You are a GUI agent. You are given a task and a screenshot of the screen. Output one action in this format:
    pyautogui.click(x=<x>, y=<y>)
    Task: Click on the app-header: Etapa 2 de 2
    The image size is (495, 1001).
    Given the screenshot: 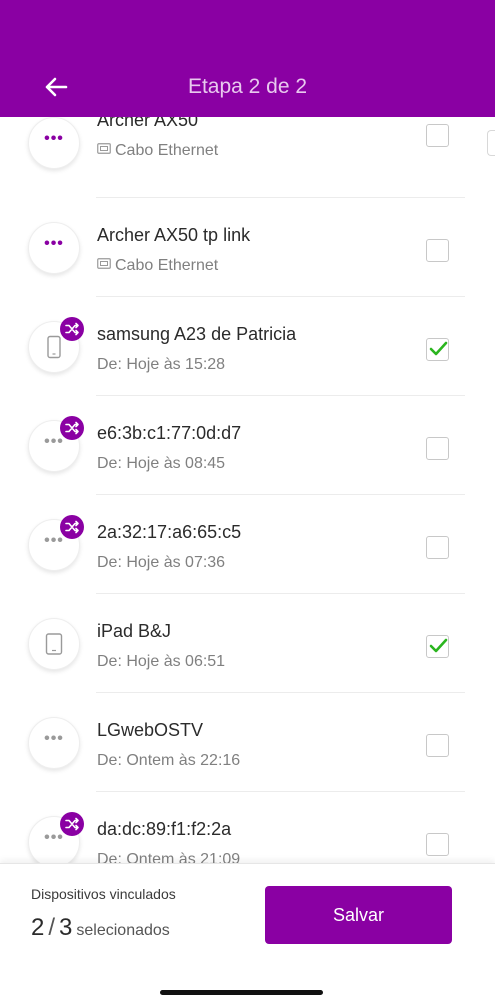 What is the action you would take?
    pyautogui.click(x=247, y=58)
    